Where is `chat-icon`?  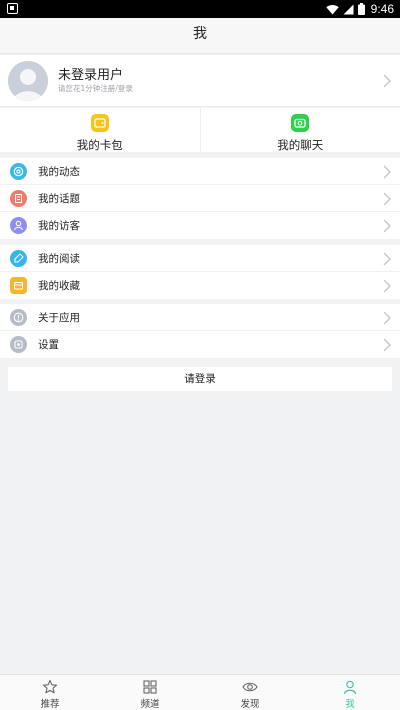
chat-icon is located at coordinates (300, 123).